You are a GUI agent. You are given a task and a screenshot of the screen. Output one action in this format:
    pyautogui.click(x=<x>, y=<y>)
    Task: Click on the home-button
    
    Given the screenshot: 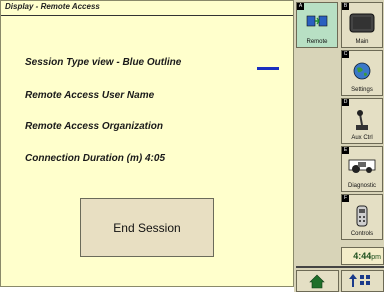 What is the action you would take?
    pyautogui.click(x=317, y=281)
    